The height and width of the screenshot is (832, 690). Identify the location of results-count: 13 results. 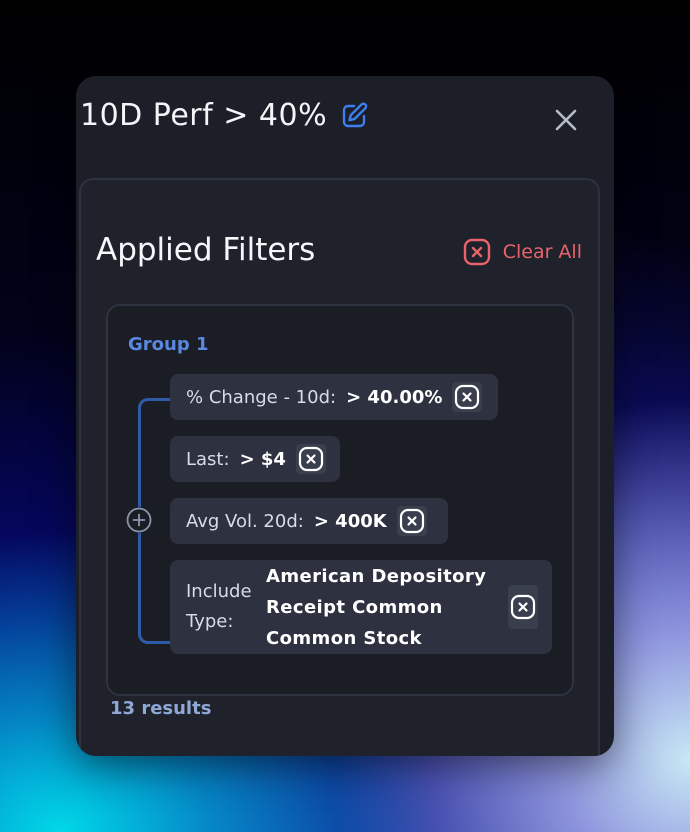
(161, 708).